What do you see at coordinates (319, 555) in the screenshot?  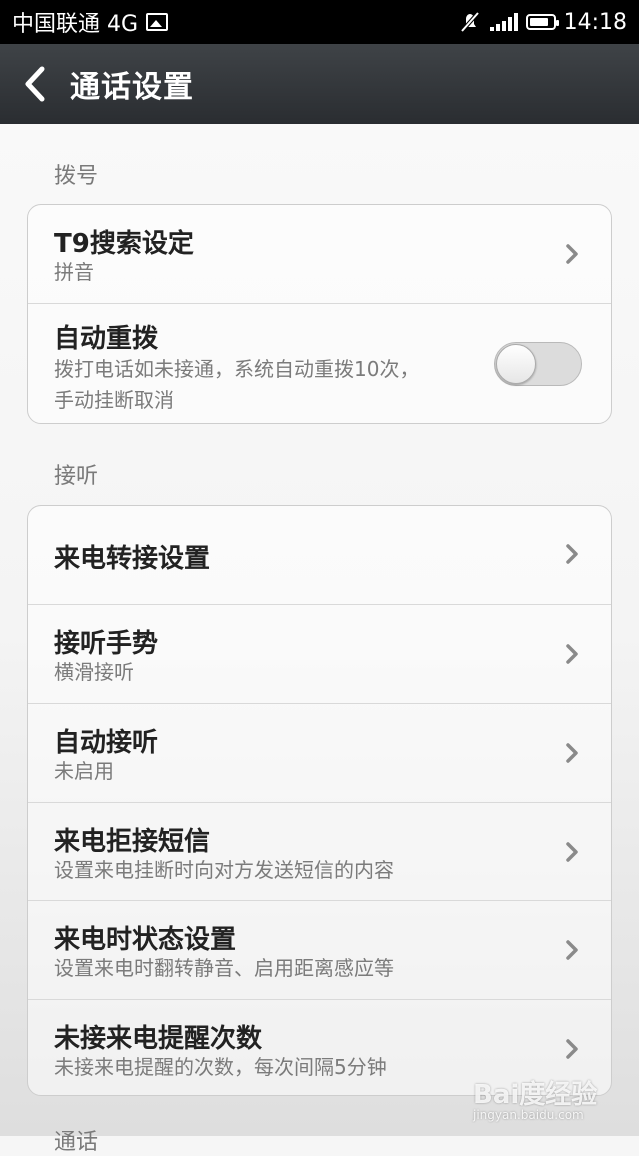 I see `setting-call-forwarding: 来电转接设置` at bounding box center [319, 555].